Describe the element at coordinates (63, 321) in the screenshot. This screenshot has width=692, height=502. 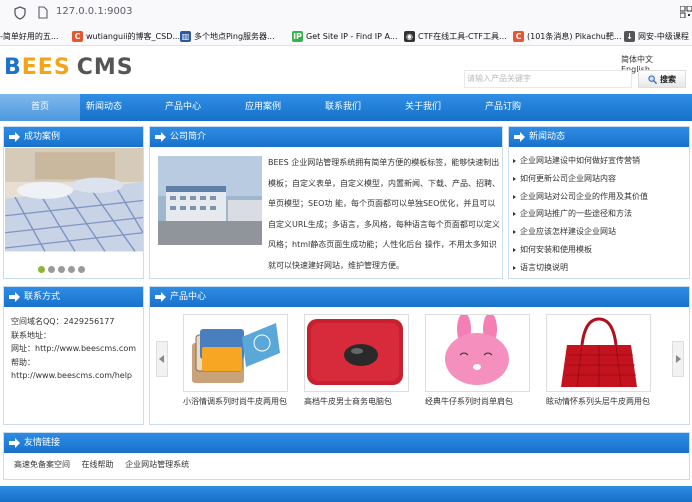
I see `contact-qq: 空间域名QQ：2429256177` at that location.